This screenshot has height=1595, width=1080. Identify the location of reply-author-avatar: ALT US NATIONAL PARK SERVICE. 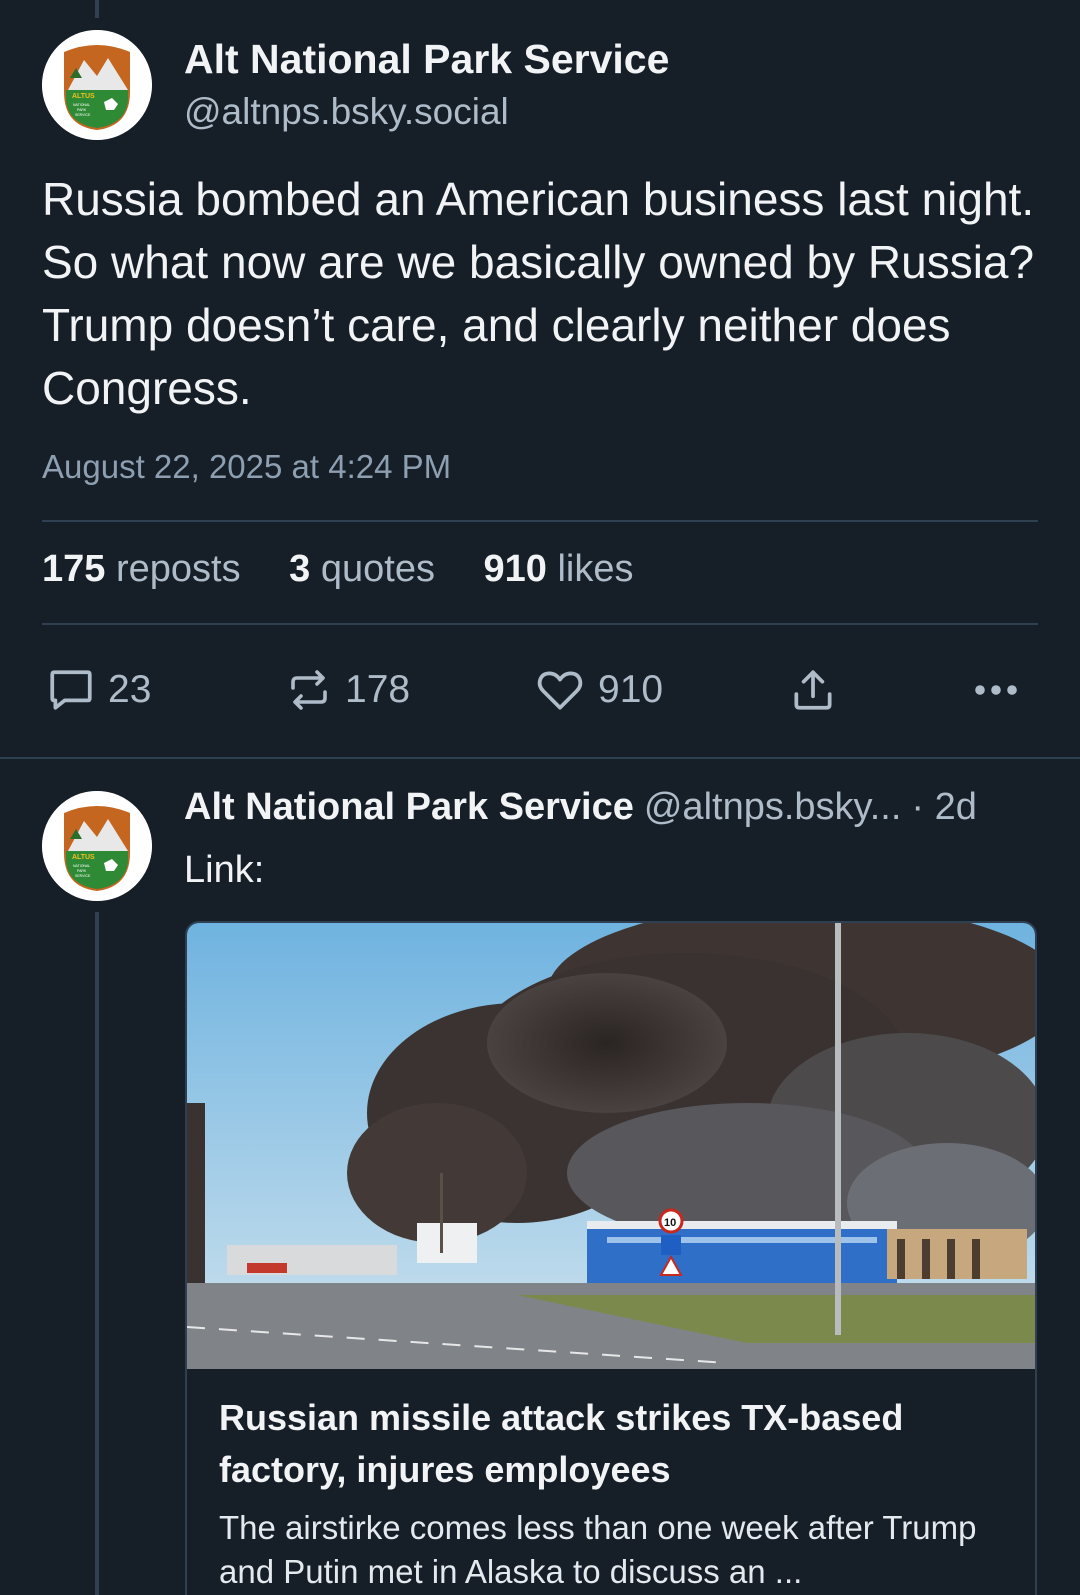
(97, 846).